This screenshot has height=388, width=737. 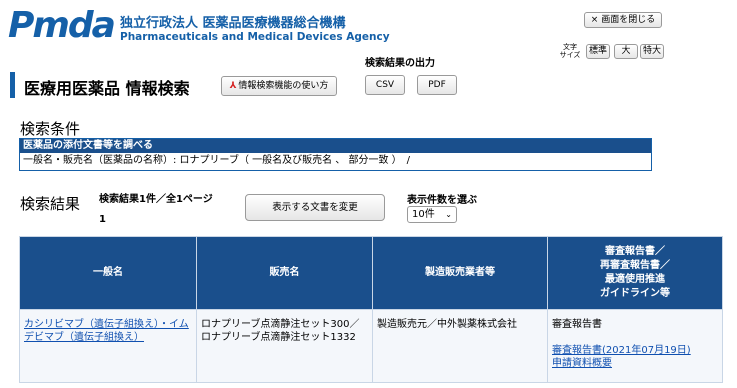 What do you see at coordinates (570, 55) in the screenshot?
I see `font-size-label-line2: サイズ` at bounding box center [570, 55].